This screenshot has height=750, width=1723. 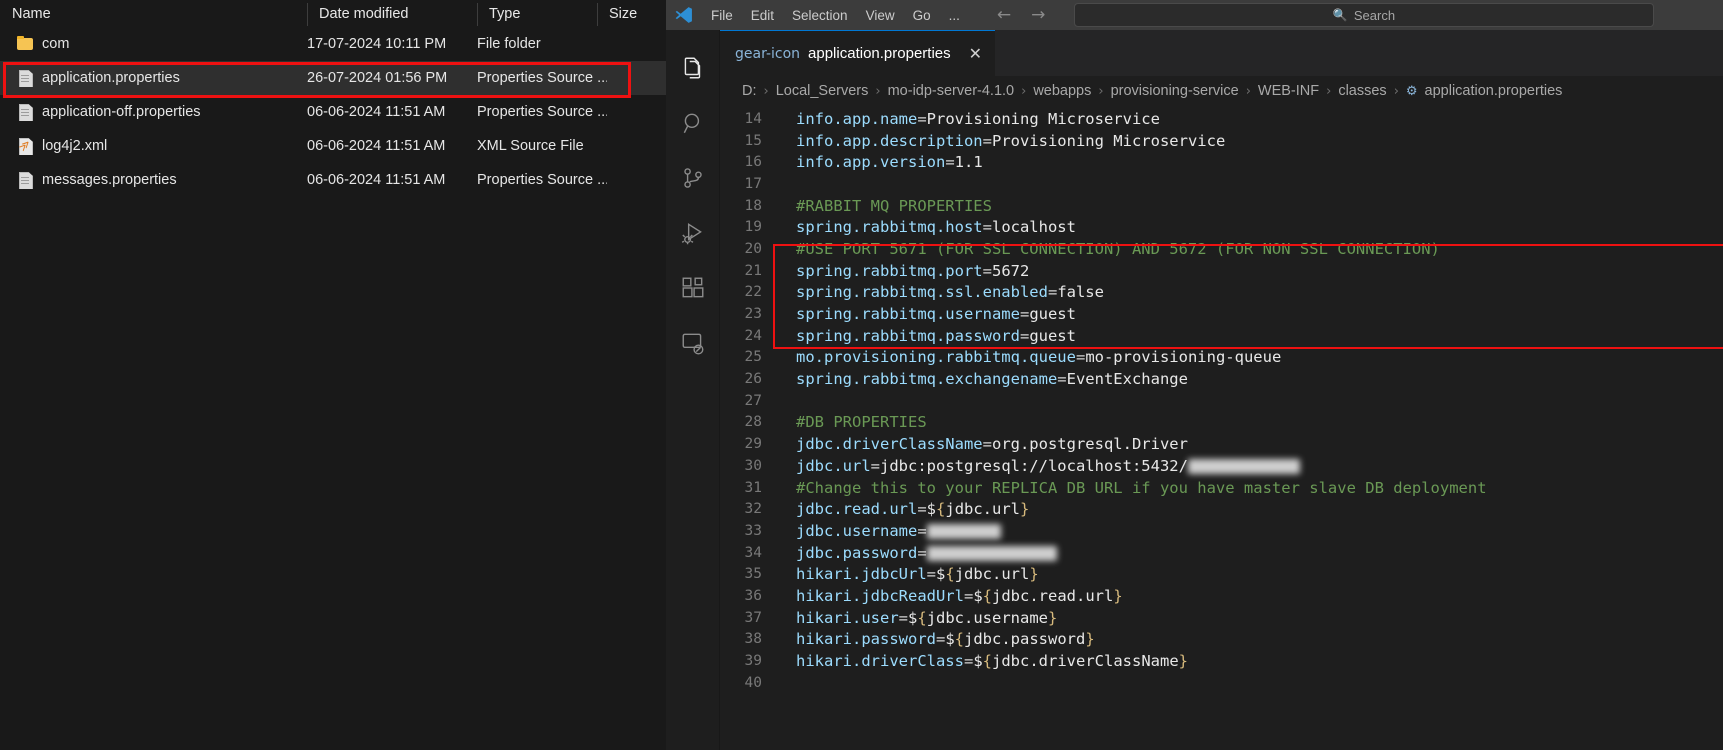 What do you see at coordinates (56, 44) in the screenshot?
I see `file-name-label: com` at bounding box center [56, 44].